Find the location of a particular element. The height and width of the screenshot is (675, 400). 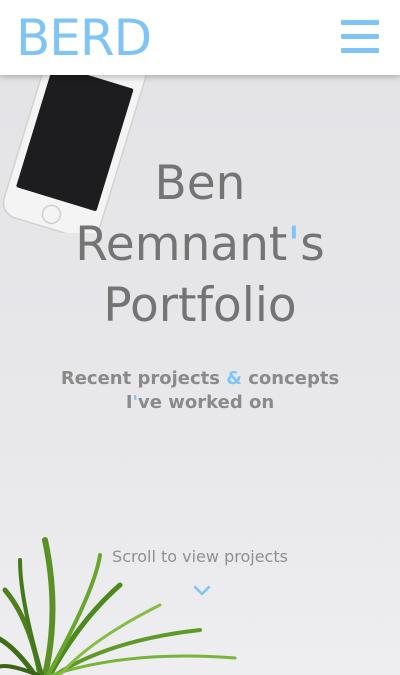

hamburger-menu-icon is located at coordinates (360, 37).